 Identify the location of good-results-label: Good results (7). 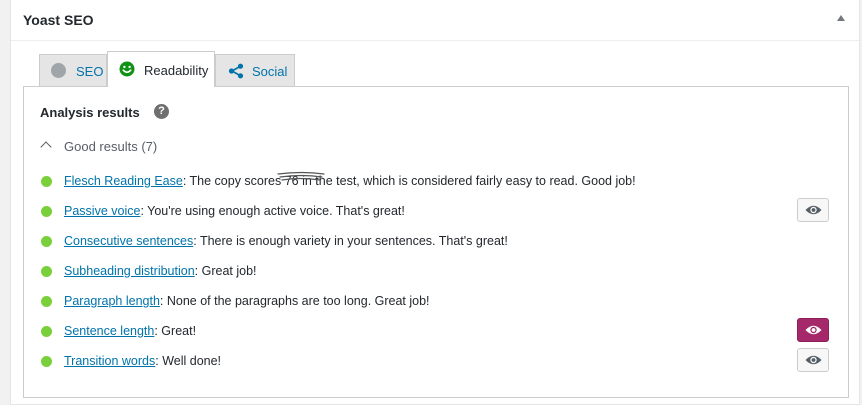
(111, 146).